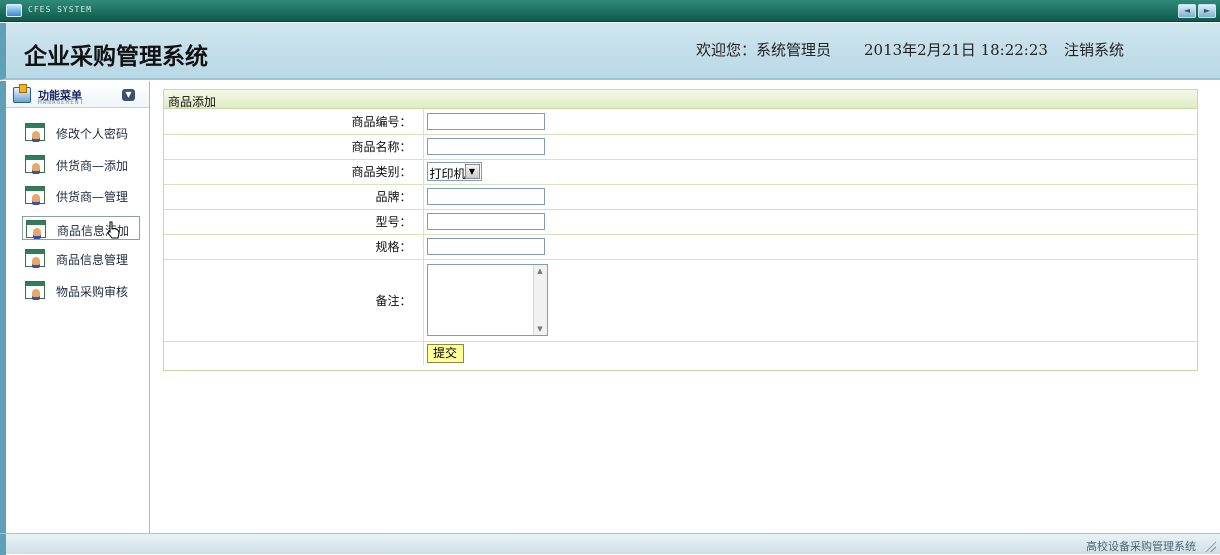 This screenshot has height=555, width=1220. Describe the element at coordinates (22, 93) in the screenshot. I see `menu-home-icon` at that location.